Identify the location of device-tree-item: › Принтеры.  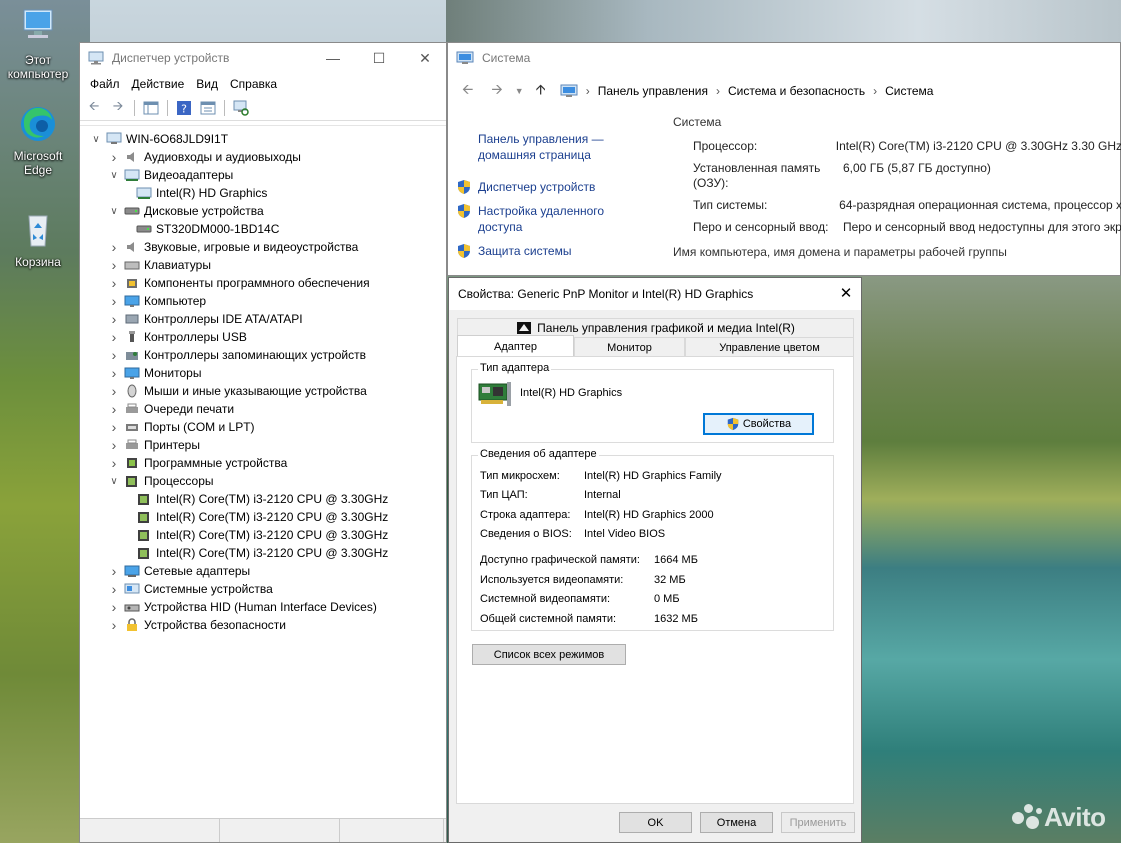
(153, 445).